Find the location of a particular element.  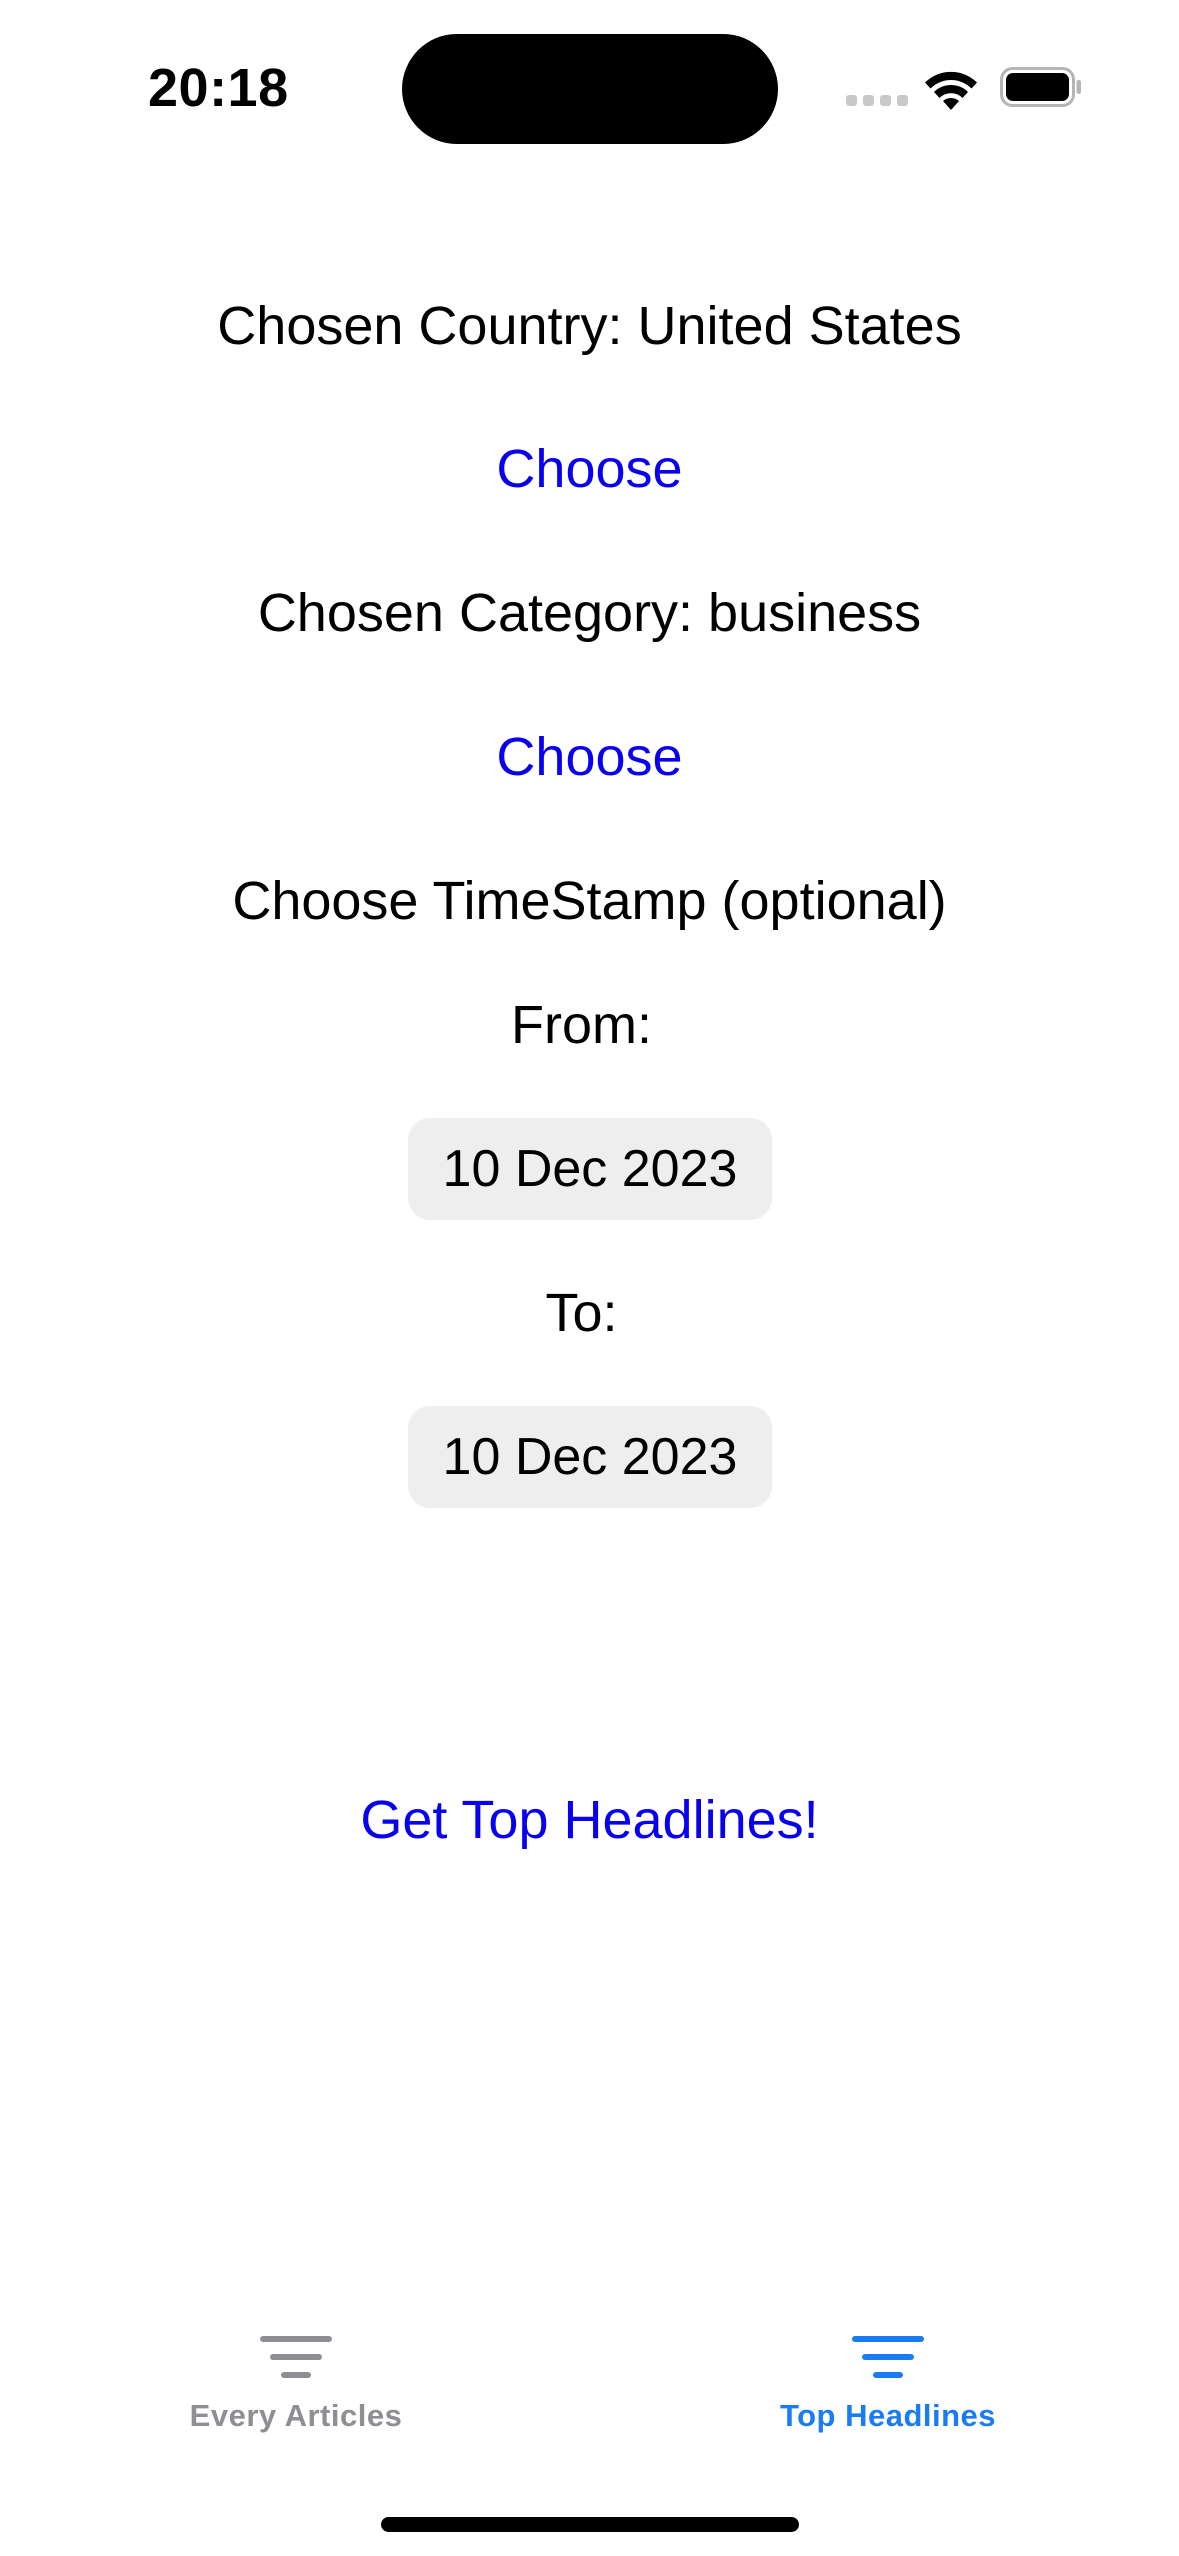

home-indicator is located at coordinates (590, 2524).